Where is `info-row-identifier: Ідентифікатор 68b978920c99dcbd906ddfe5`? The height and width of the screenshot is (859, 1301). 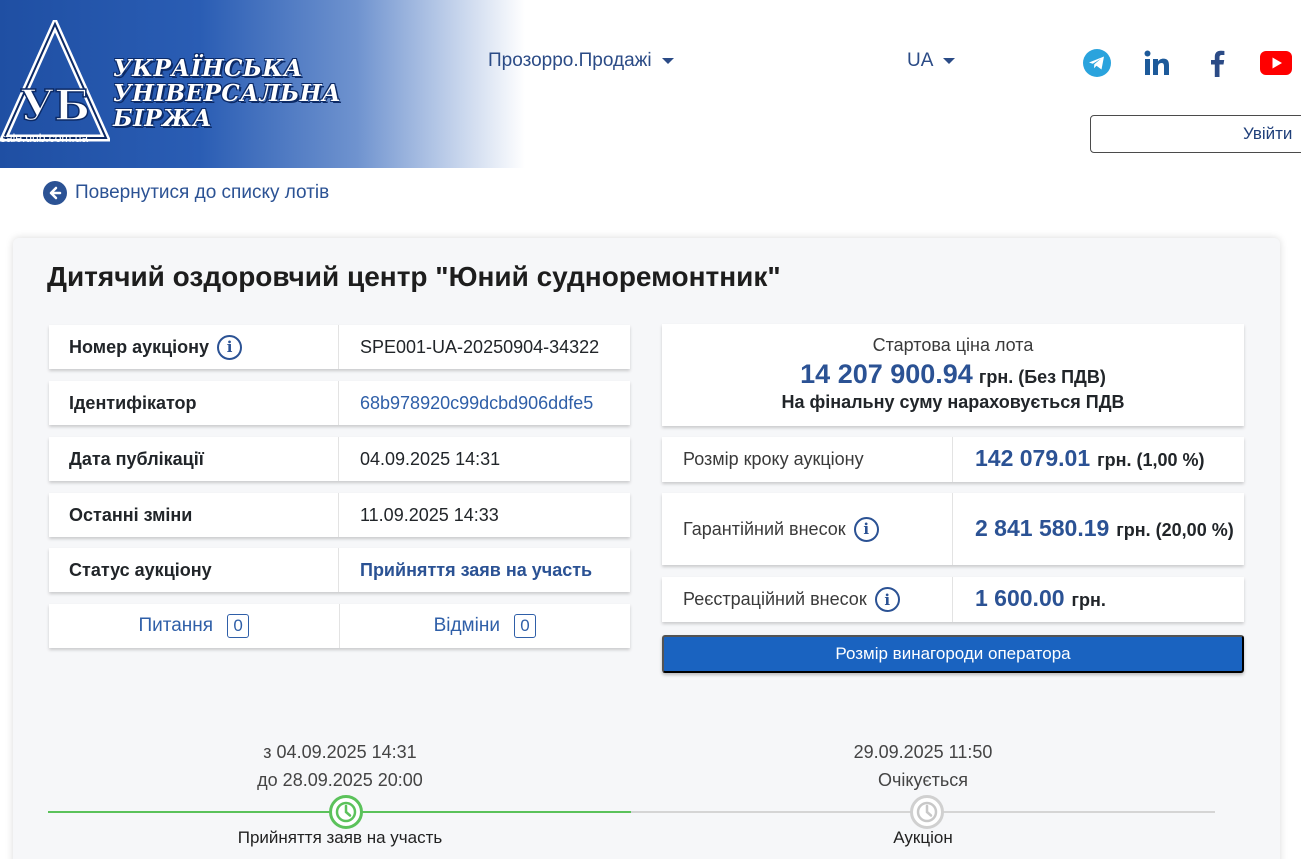
info-row-identifier: Ідентифікатор 68b978920c99dcbd906ddfe5 is located at coordinates (339, 403).